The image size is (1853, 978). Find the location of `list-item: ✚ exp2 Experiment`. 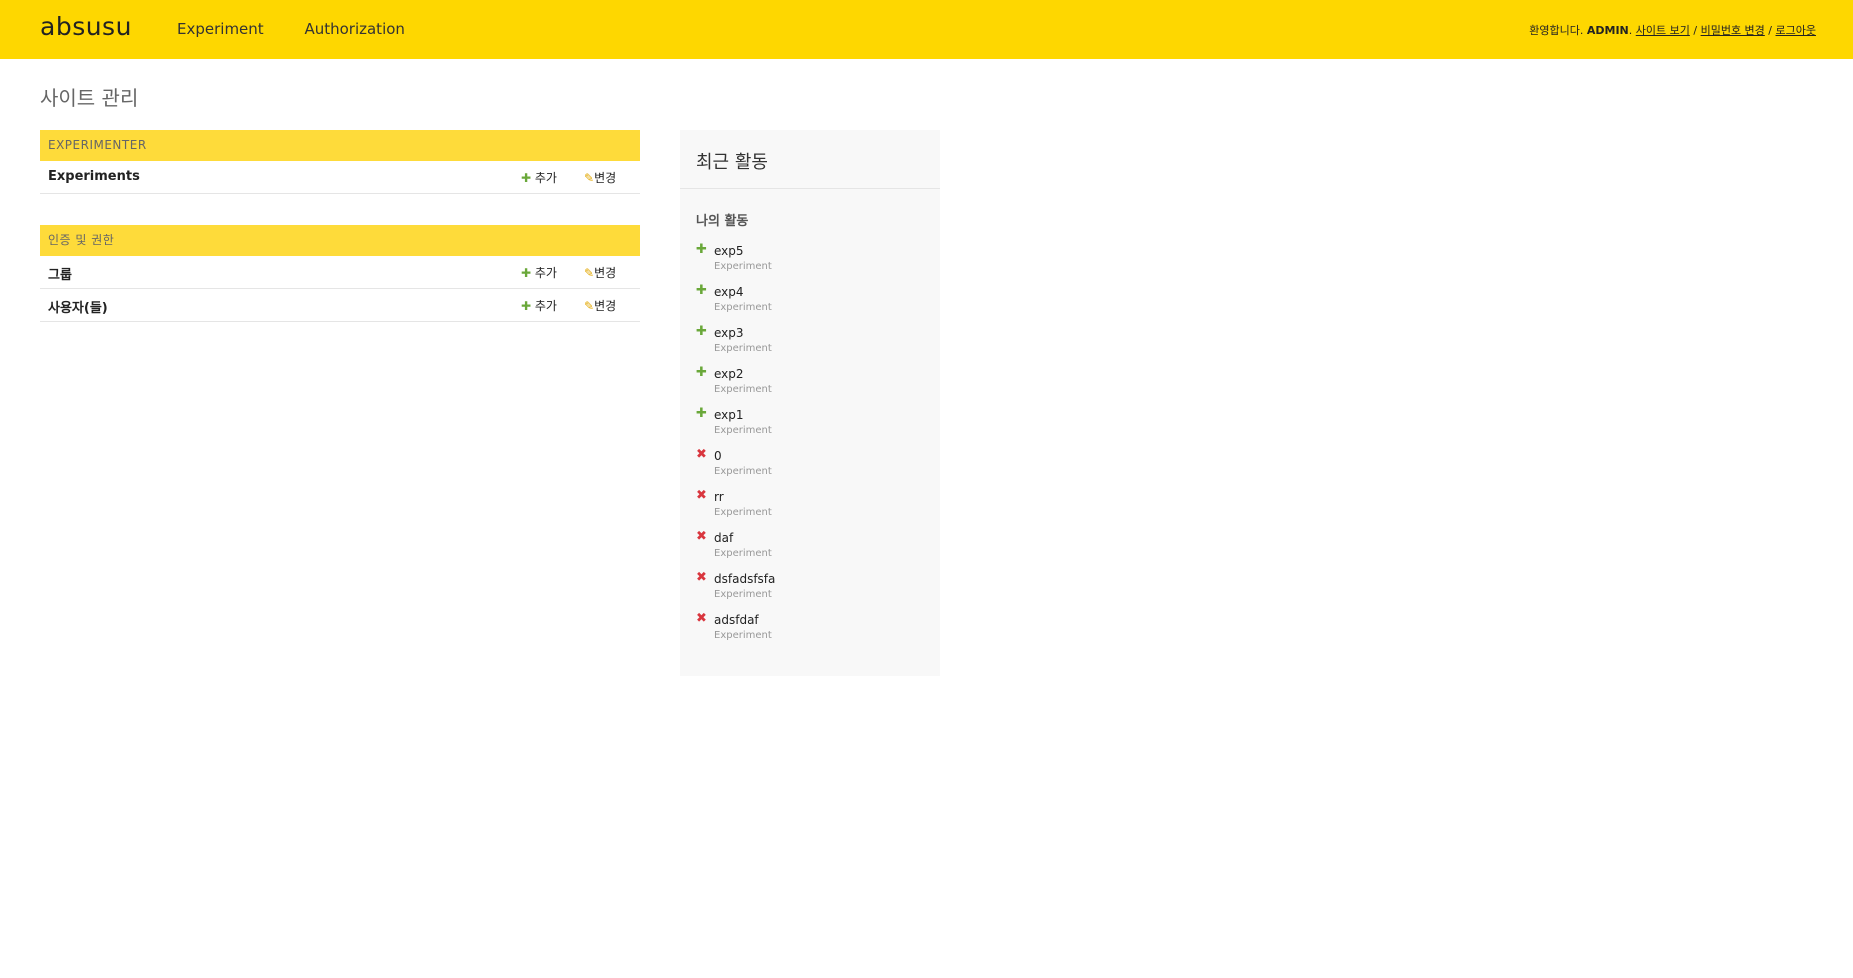

list-item: ✚ exp2 Experiment is located at coordinates (816, 385).